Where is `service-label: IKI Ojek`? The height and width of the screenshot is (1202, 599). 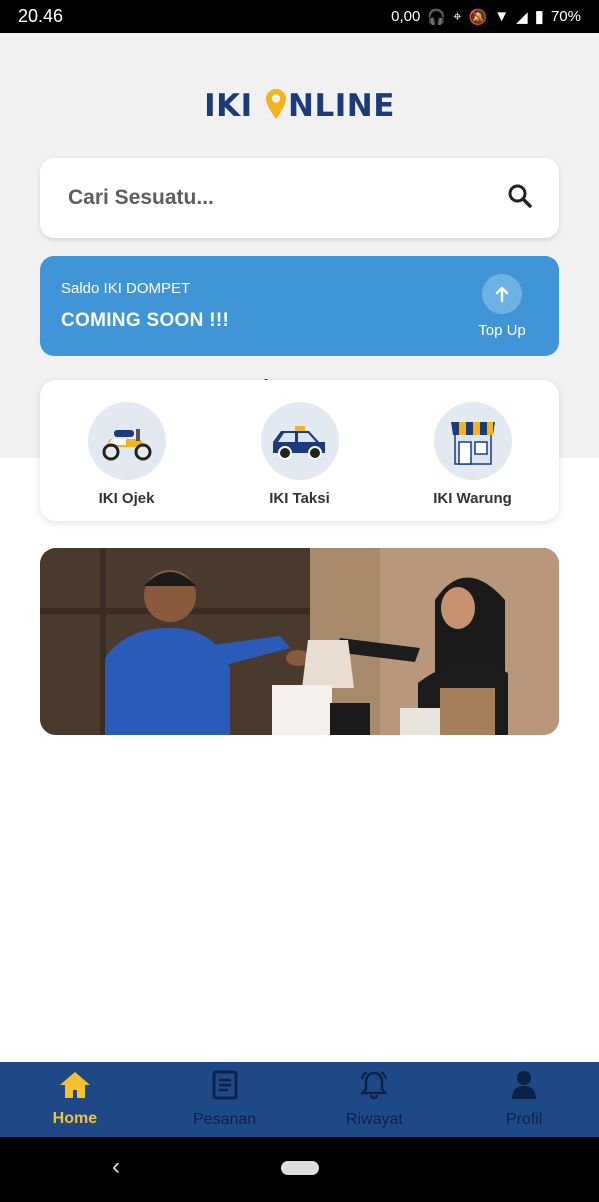
service-label: IKI Ojek is located at coordinates (126, 498).